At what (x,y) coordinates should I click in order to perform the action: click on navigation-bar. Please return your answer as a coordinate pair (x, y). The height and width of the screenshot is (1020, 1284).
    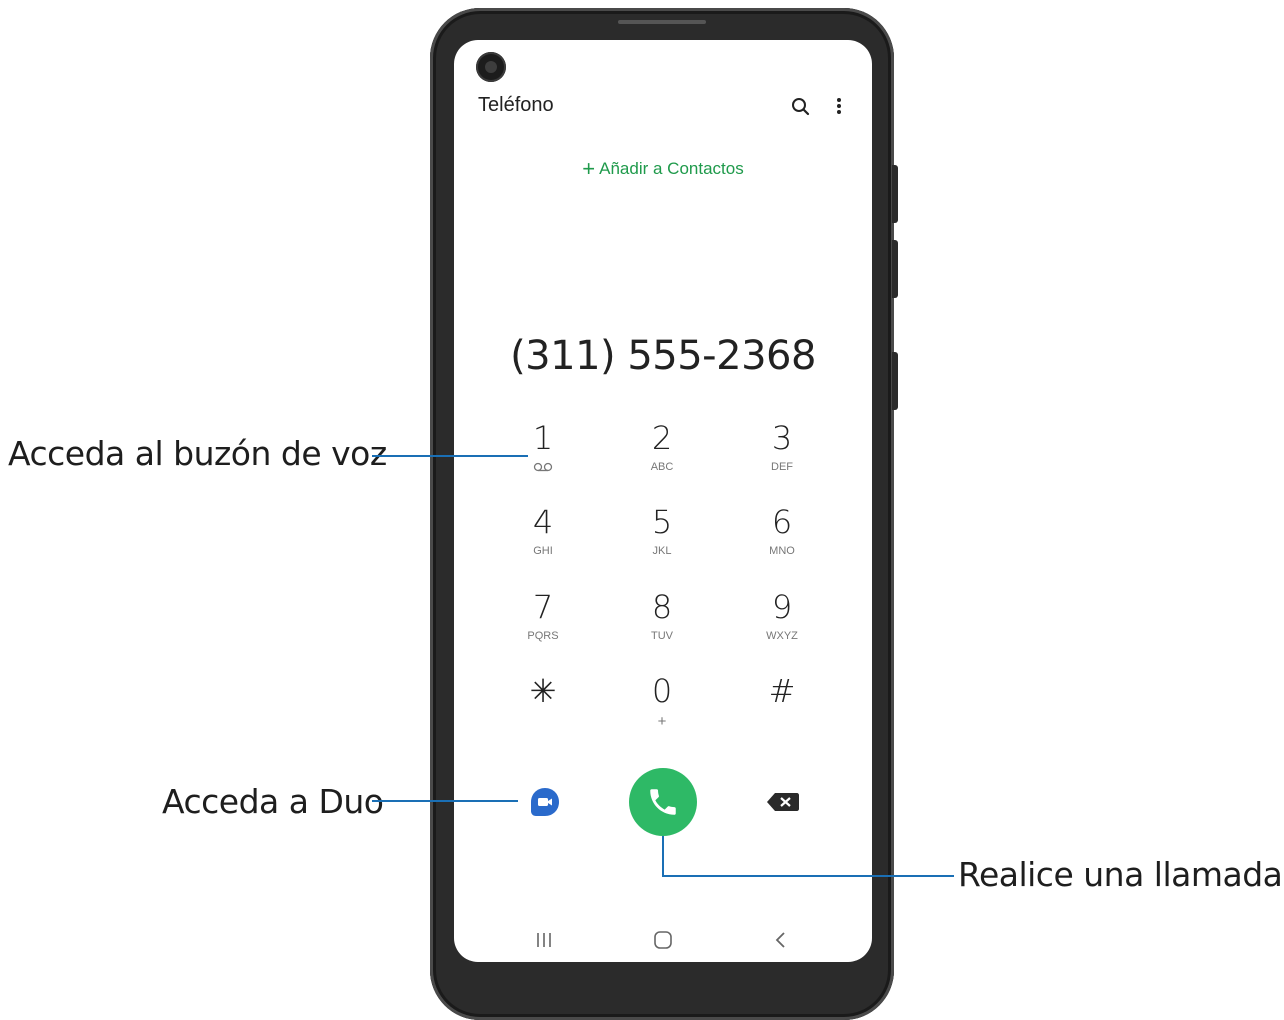
    Looking at the image, I should click on (663, 940).